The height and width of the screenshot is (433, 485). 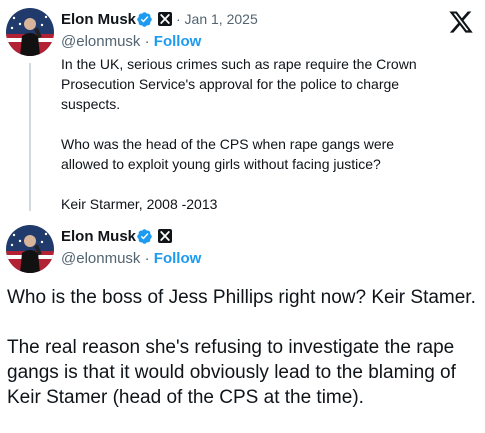 What do you see at coordinates (217, 19) in the screenshot?
I see `tweet-date: · Jan 1, 2025` at bounding box center [217, 19].